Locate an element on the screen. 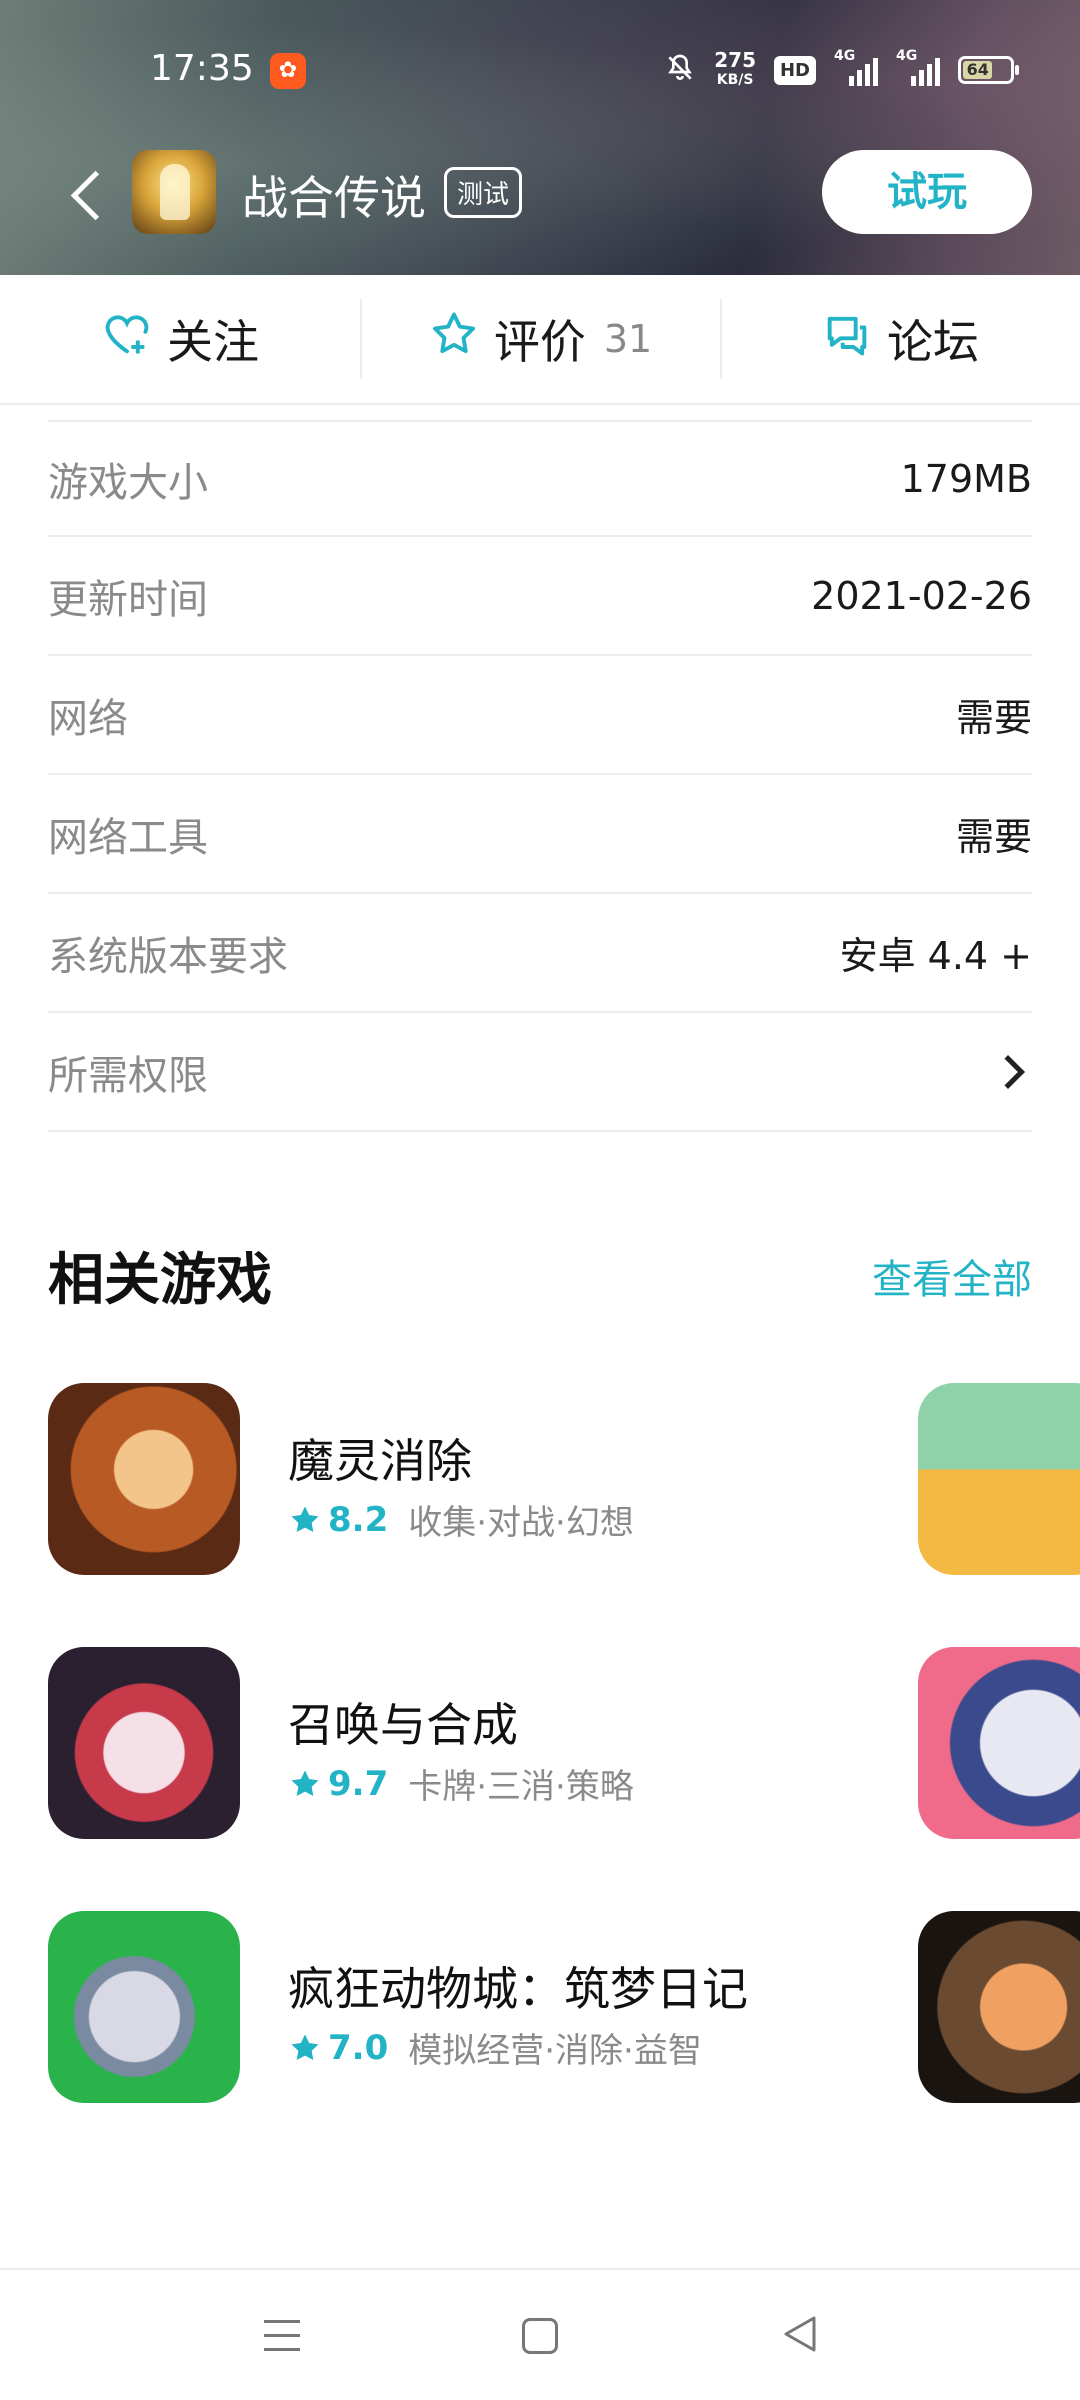 The height and width of the screenshot is (2400, 1080). related-game-name: 魔灵消除 is located at coordinates (380, 1461).